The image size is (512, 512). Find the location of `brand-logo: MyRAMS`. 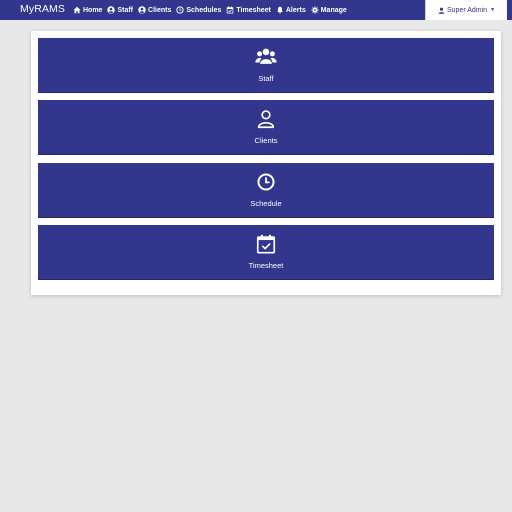

brand-logo: MyRAMS is located at coordinates (42, 9).